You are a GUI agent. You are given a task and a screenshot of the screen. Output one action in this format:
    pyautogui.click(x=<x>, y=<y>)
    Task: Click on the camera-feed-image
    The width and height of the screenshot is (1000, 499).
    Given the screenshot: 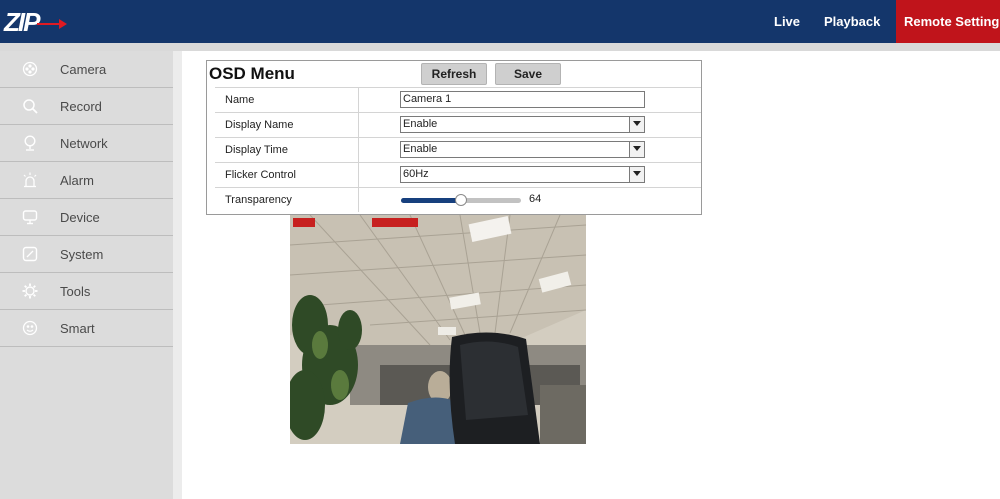 What is the action you would take?
    pyautogui.click(x=438, y=329)
    